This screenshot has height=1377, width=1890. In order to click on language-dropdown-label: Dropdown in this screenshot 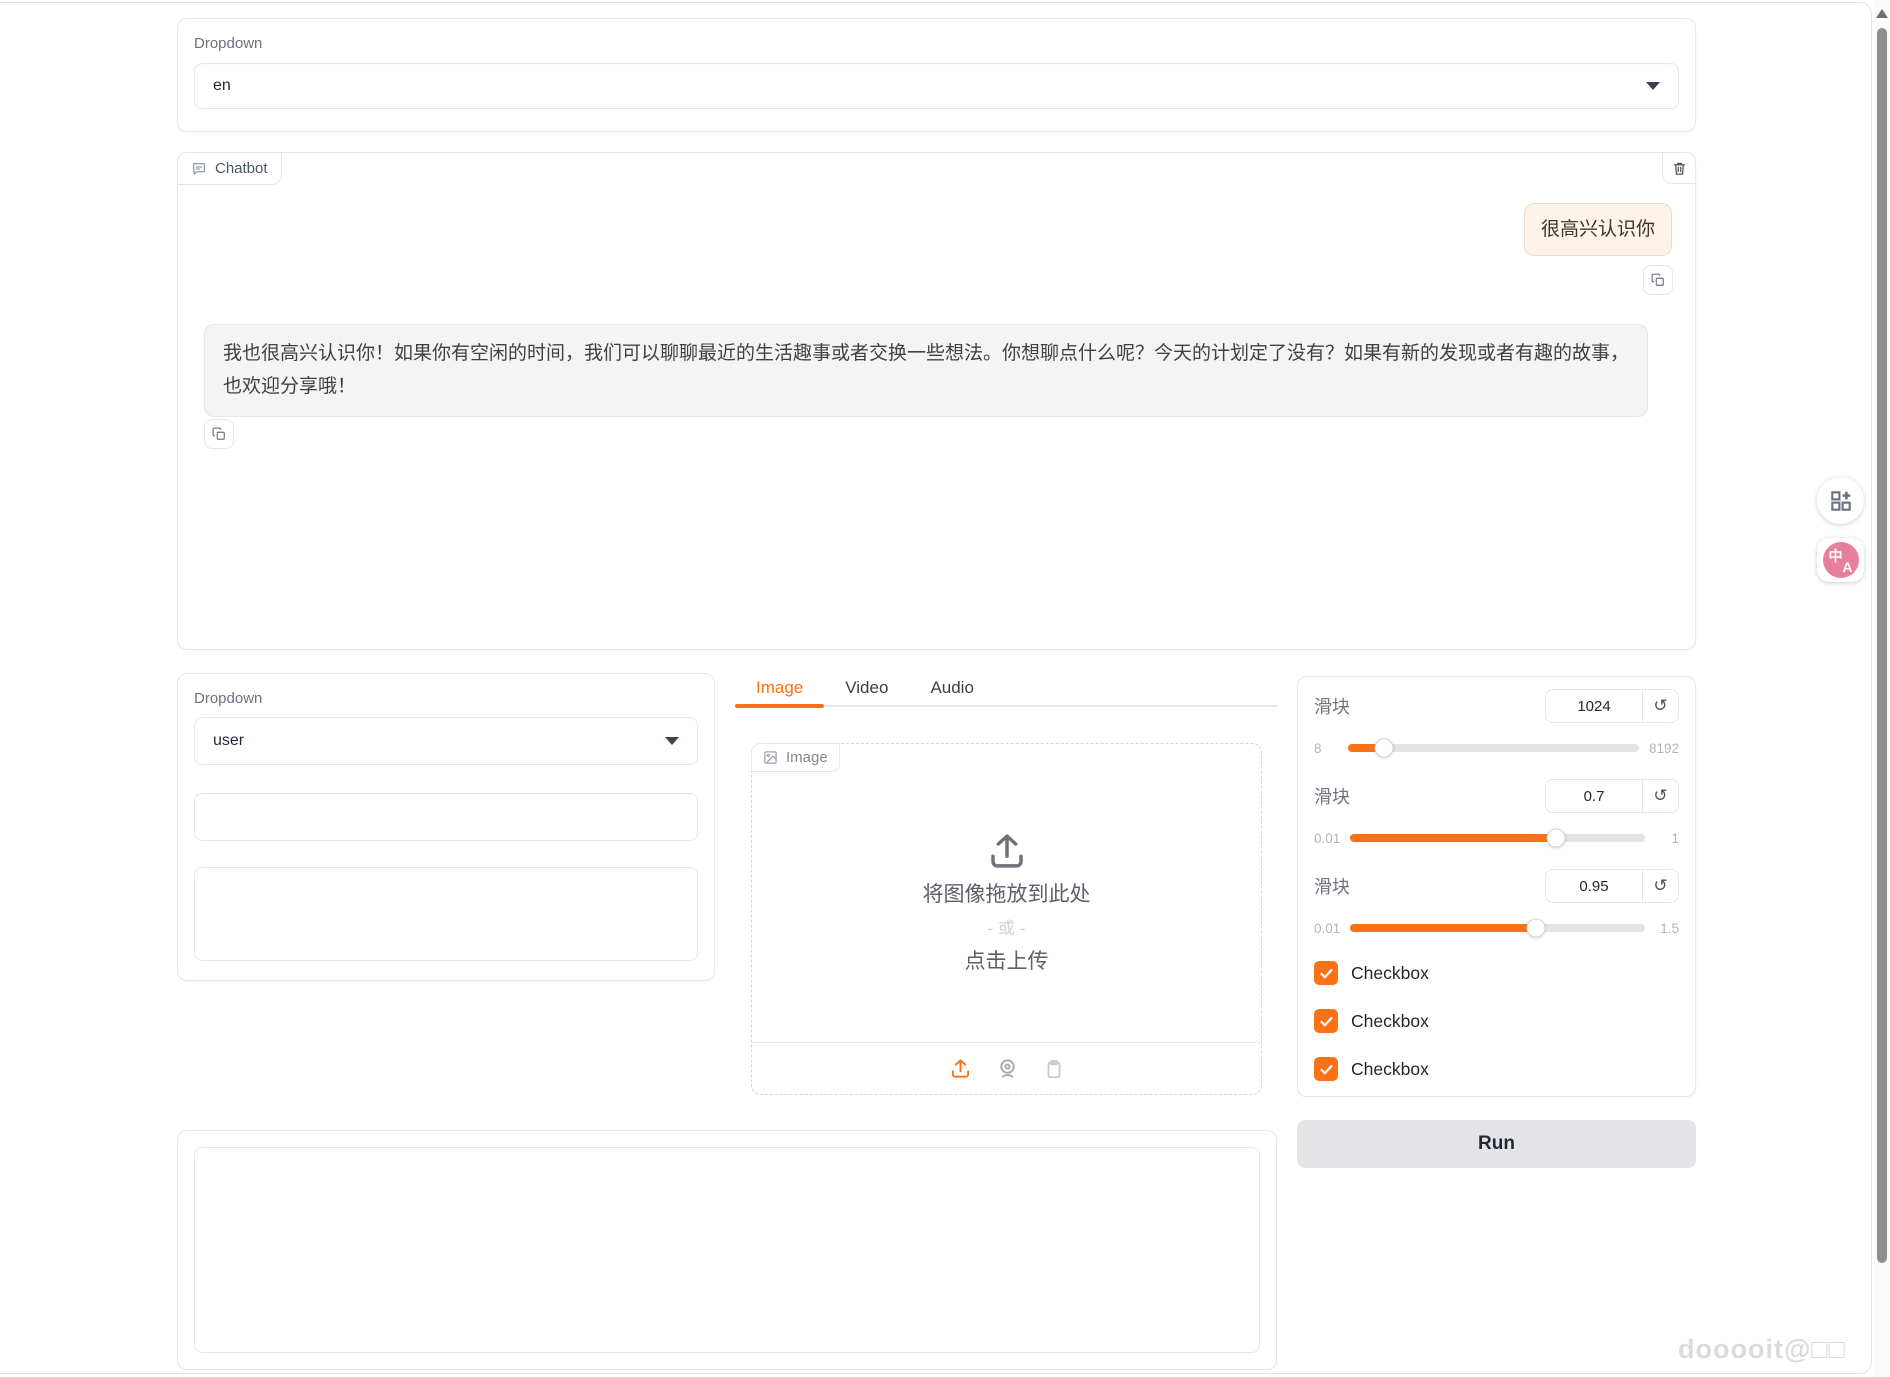, I will do `click(228, 43)`.